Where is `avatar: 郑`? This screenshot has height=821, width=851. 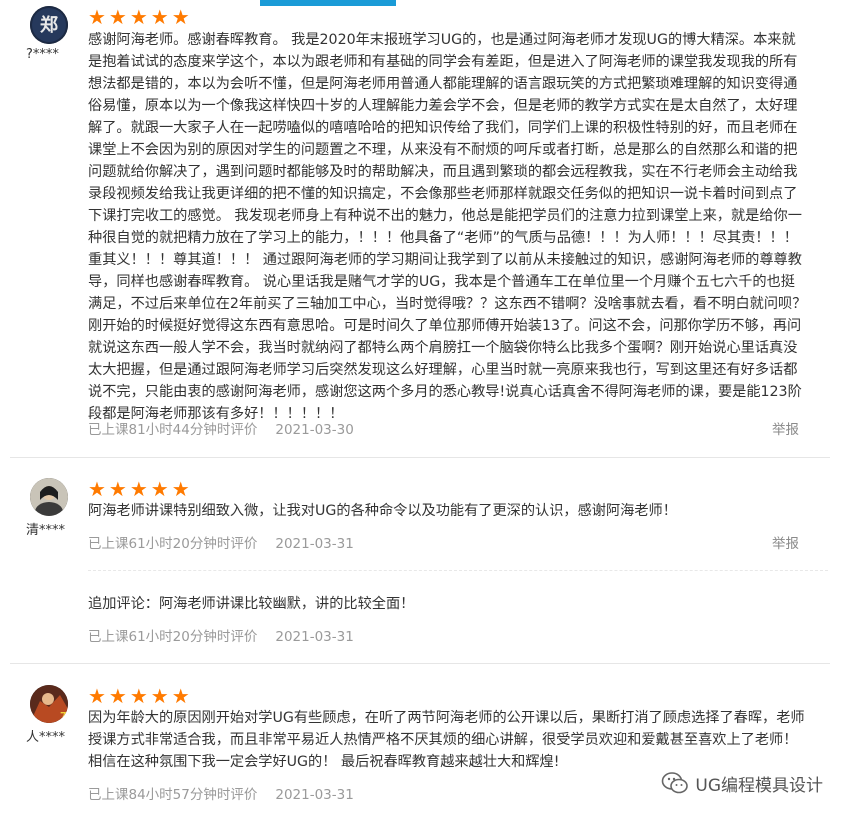 avatar: 郑 is located at coordinates (49, 25).